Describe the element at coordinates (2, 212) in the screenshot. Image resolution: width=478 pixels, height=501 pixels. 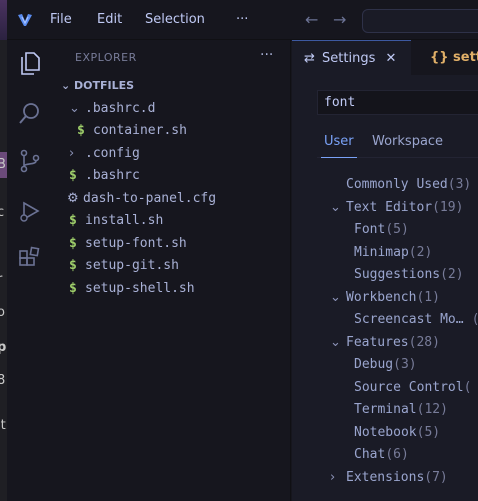
I see `peek-char: c` at that location.